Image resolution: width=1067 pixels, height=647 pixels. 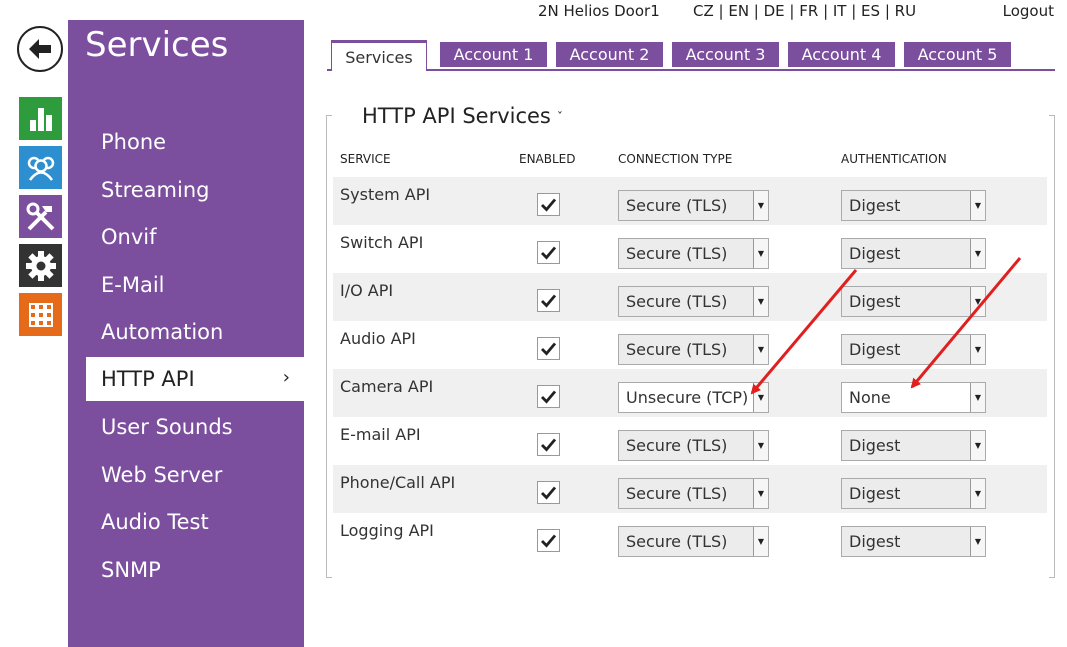 What do you see at coordinates (195, 570) in the screenshot?
I see `sidebar-item-snmp: SNMP` at bounding box center [195, 570].